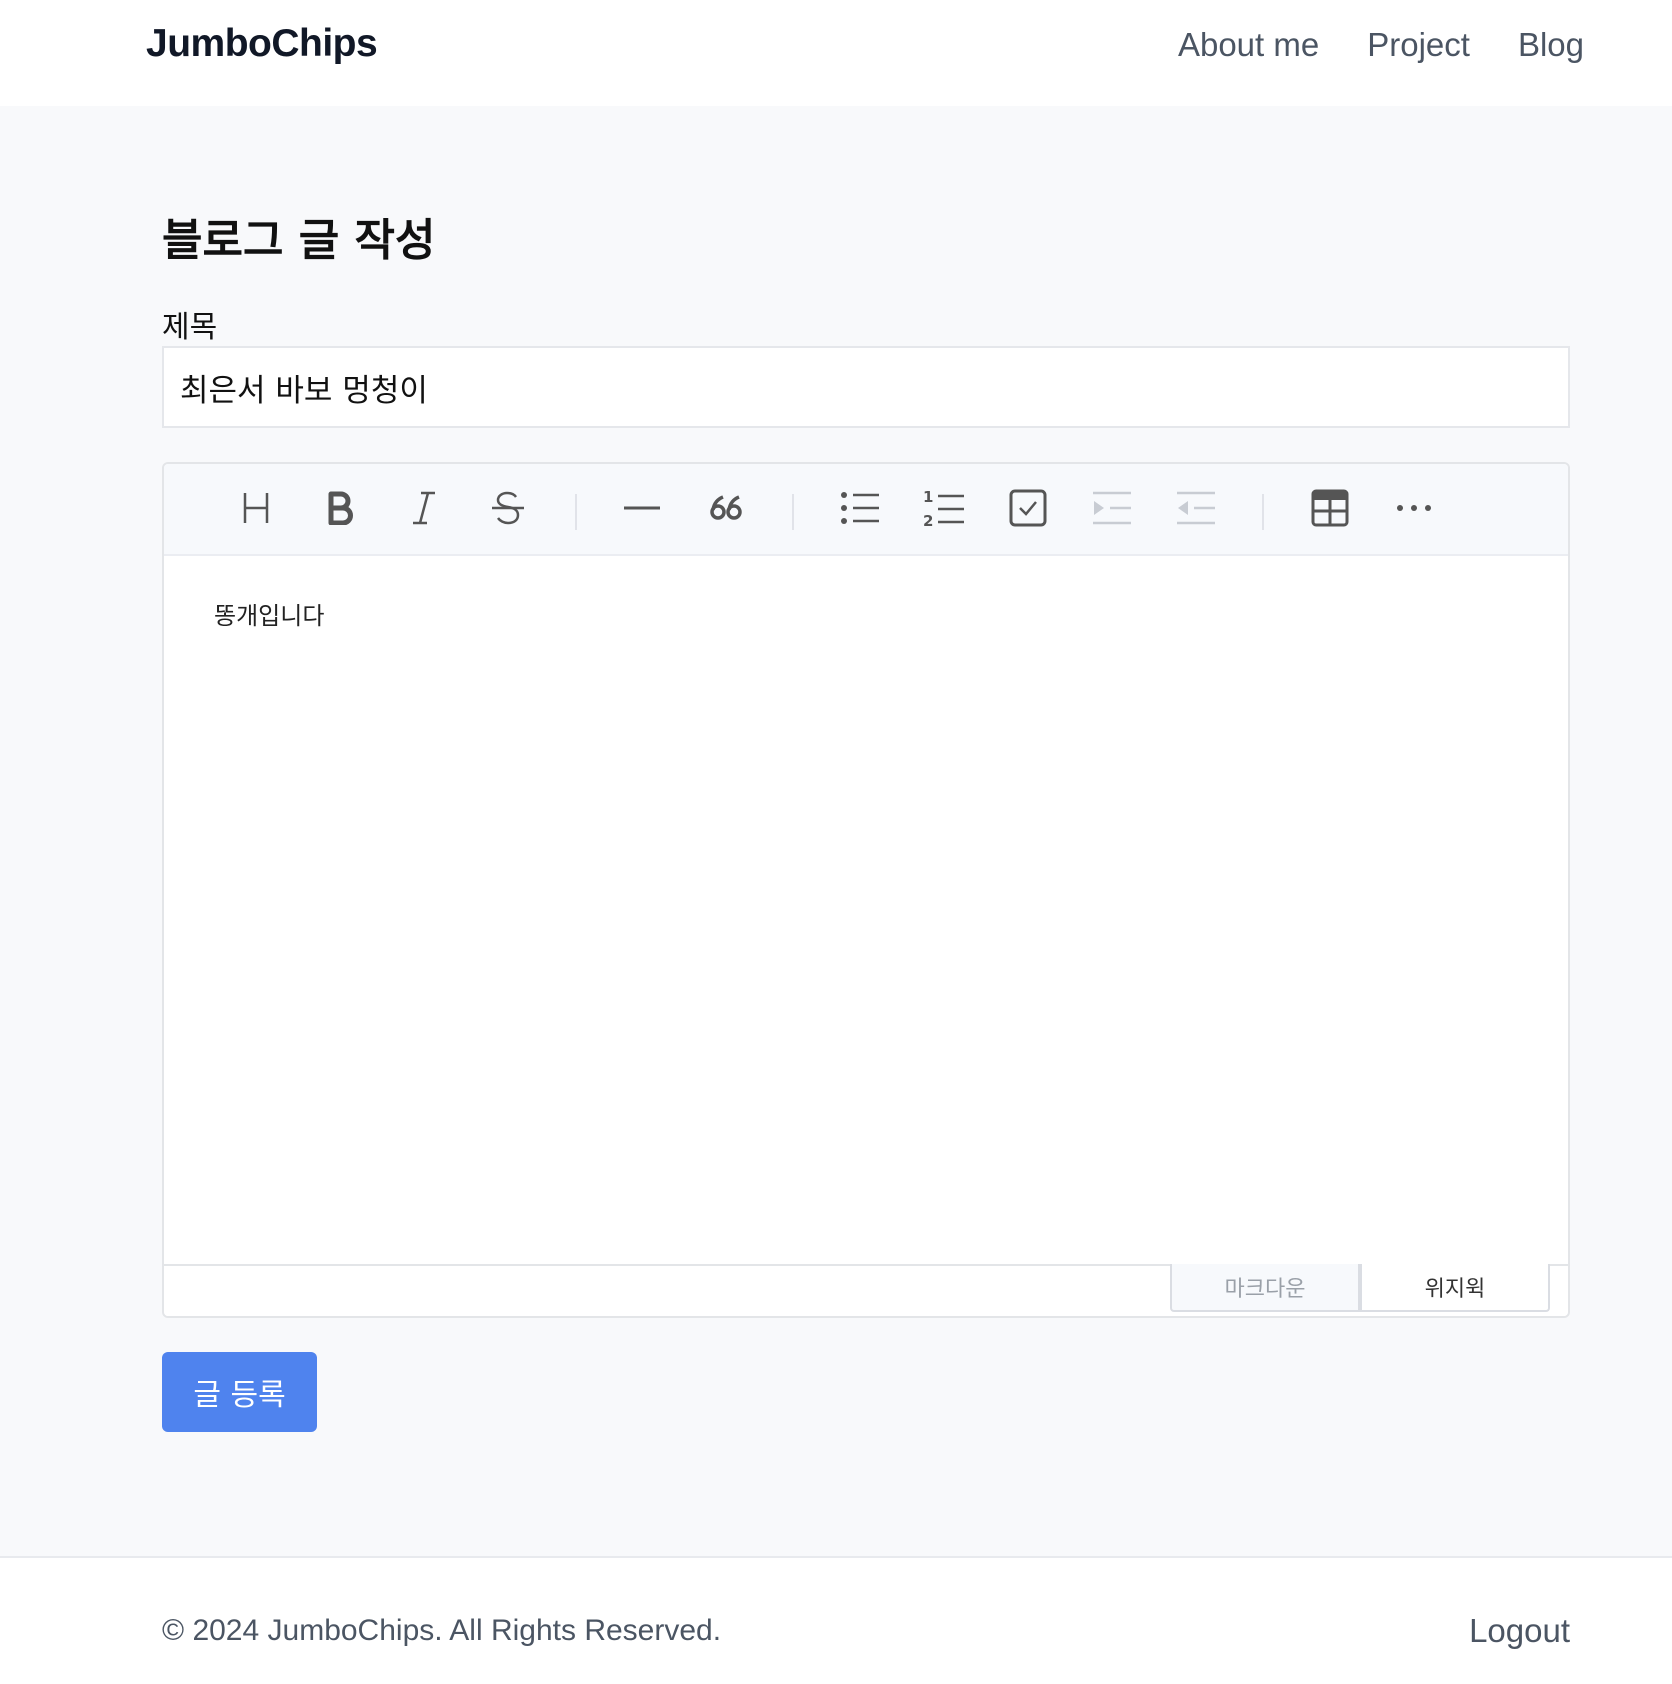 This screenshot has height=1684, width=1672. Describe the element at coordinates (190, 327) in the screenshot. I see `title-label: 제목` at that location.